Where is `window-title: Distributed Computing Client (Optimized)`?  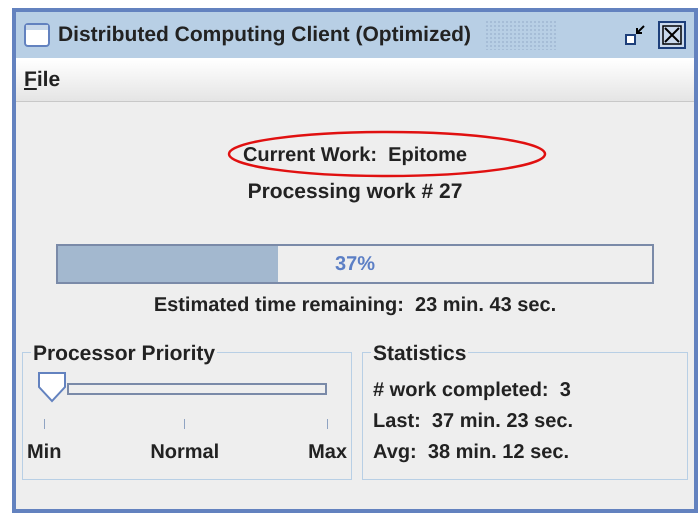 window-title: Distributed Computing Client (Optimized) is located at coordinates (264, 35).